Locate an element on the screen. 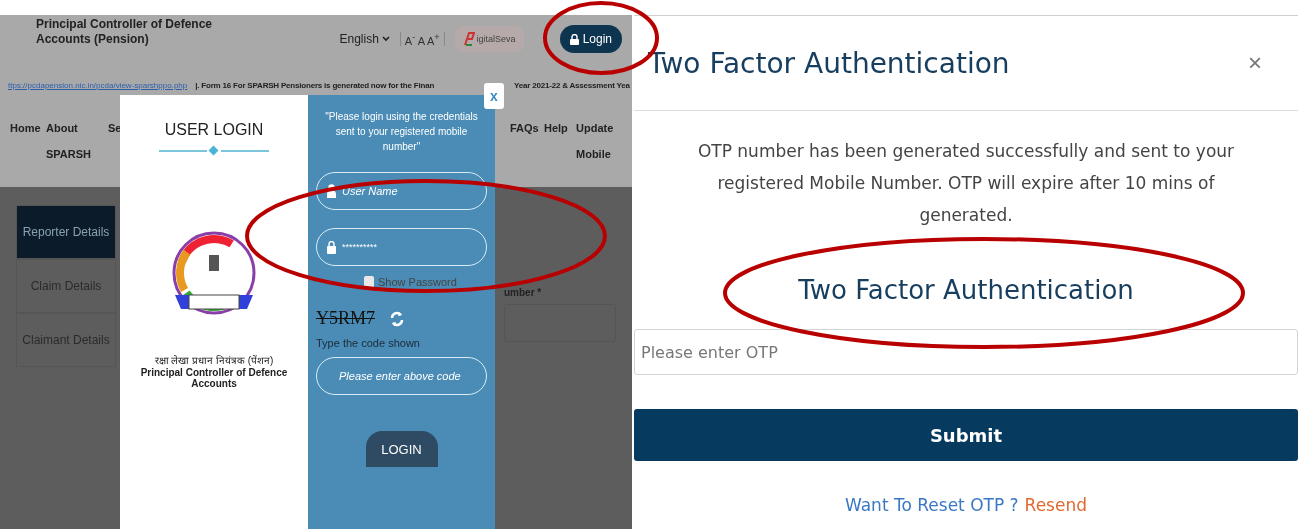 This screenshot has height=529, width=1311. captcha-hint: Type the code shown is located at coordinates (368, 343).